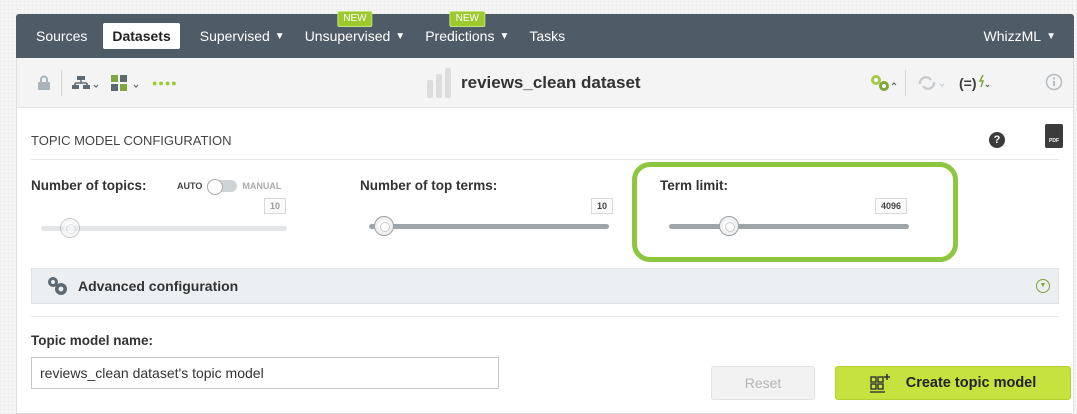 The width and height of the screenshot is (1077, 414). Describe the element at coordinates (86, 83) in the screenshot. I see `tree-structure-icon` at that location.